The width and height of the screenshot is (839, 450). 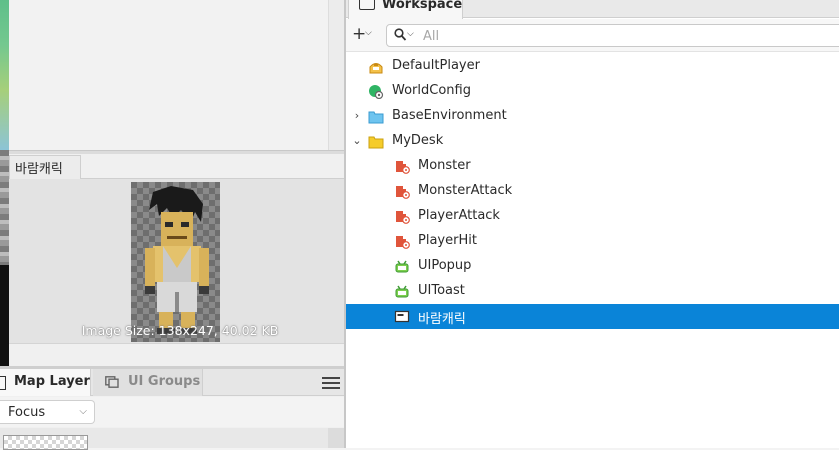 I want to click on tree-item: MonsterAttack, so click(x=592, y=191).